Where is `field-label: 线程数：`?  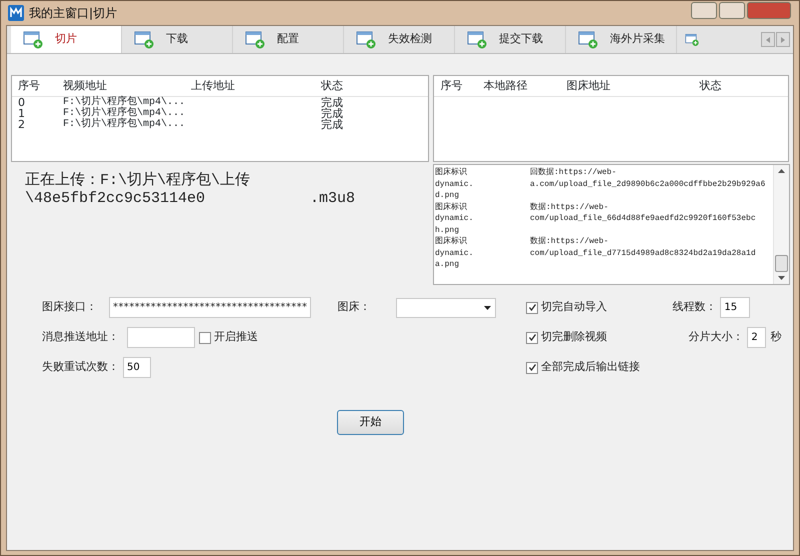
field-label: 线程数： is located at coordinates (694, 307).